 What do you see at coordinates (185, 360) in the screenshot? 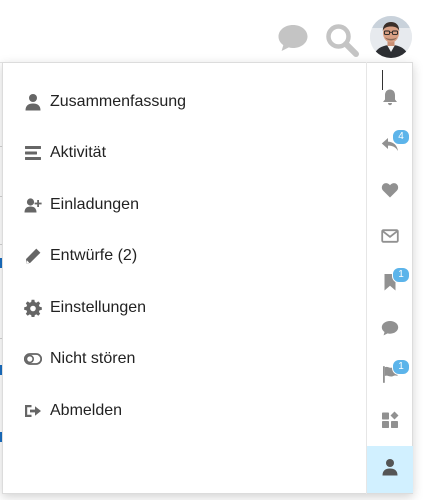
I see `menu-item-do-not-disturb: Nicht stören` at bounding box center [185, 360].